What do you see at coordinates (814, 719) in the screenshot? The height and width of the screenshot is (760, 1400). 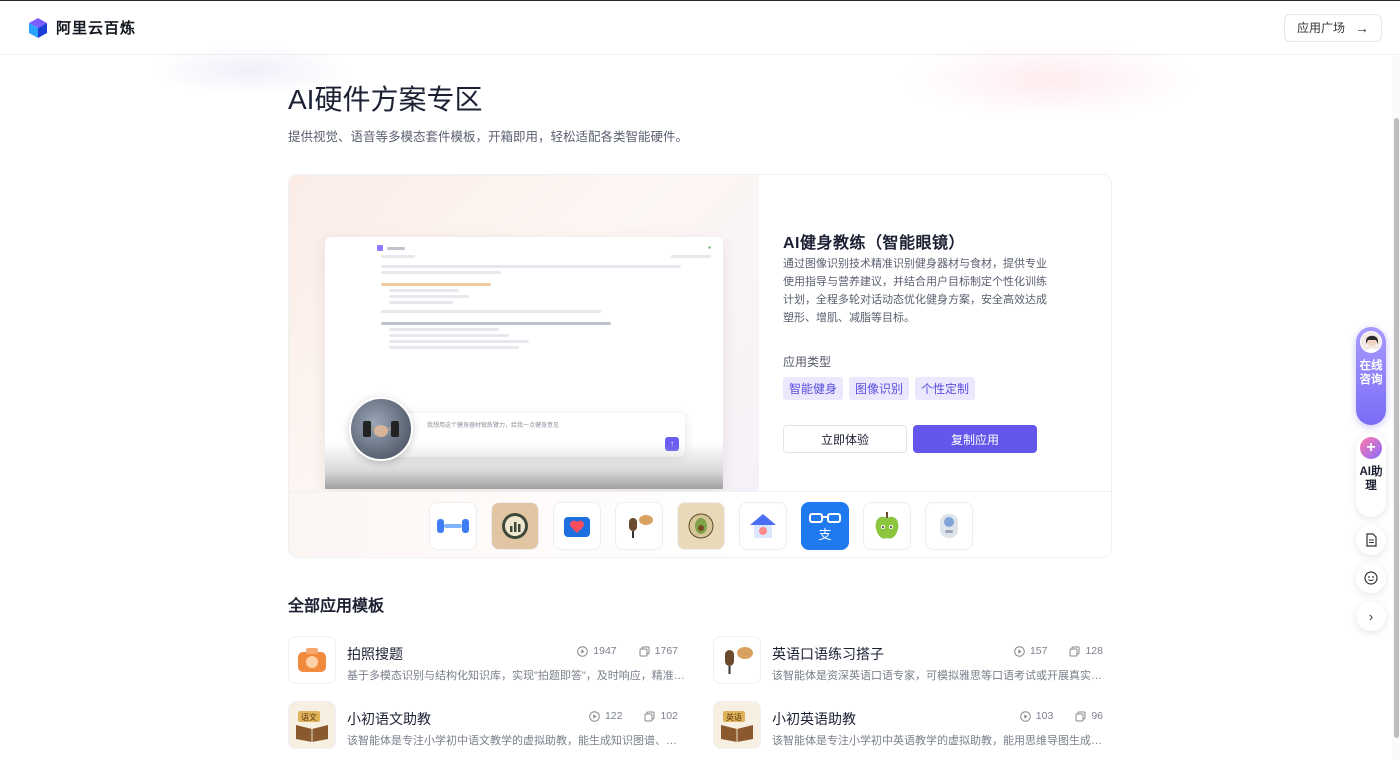 I see `template-title: 小初英语助教` at bounding box center [814, 719].